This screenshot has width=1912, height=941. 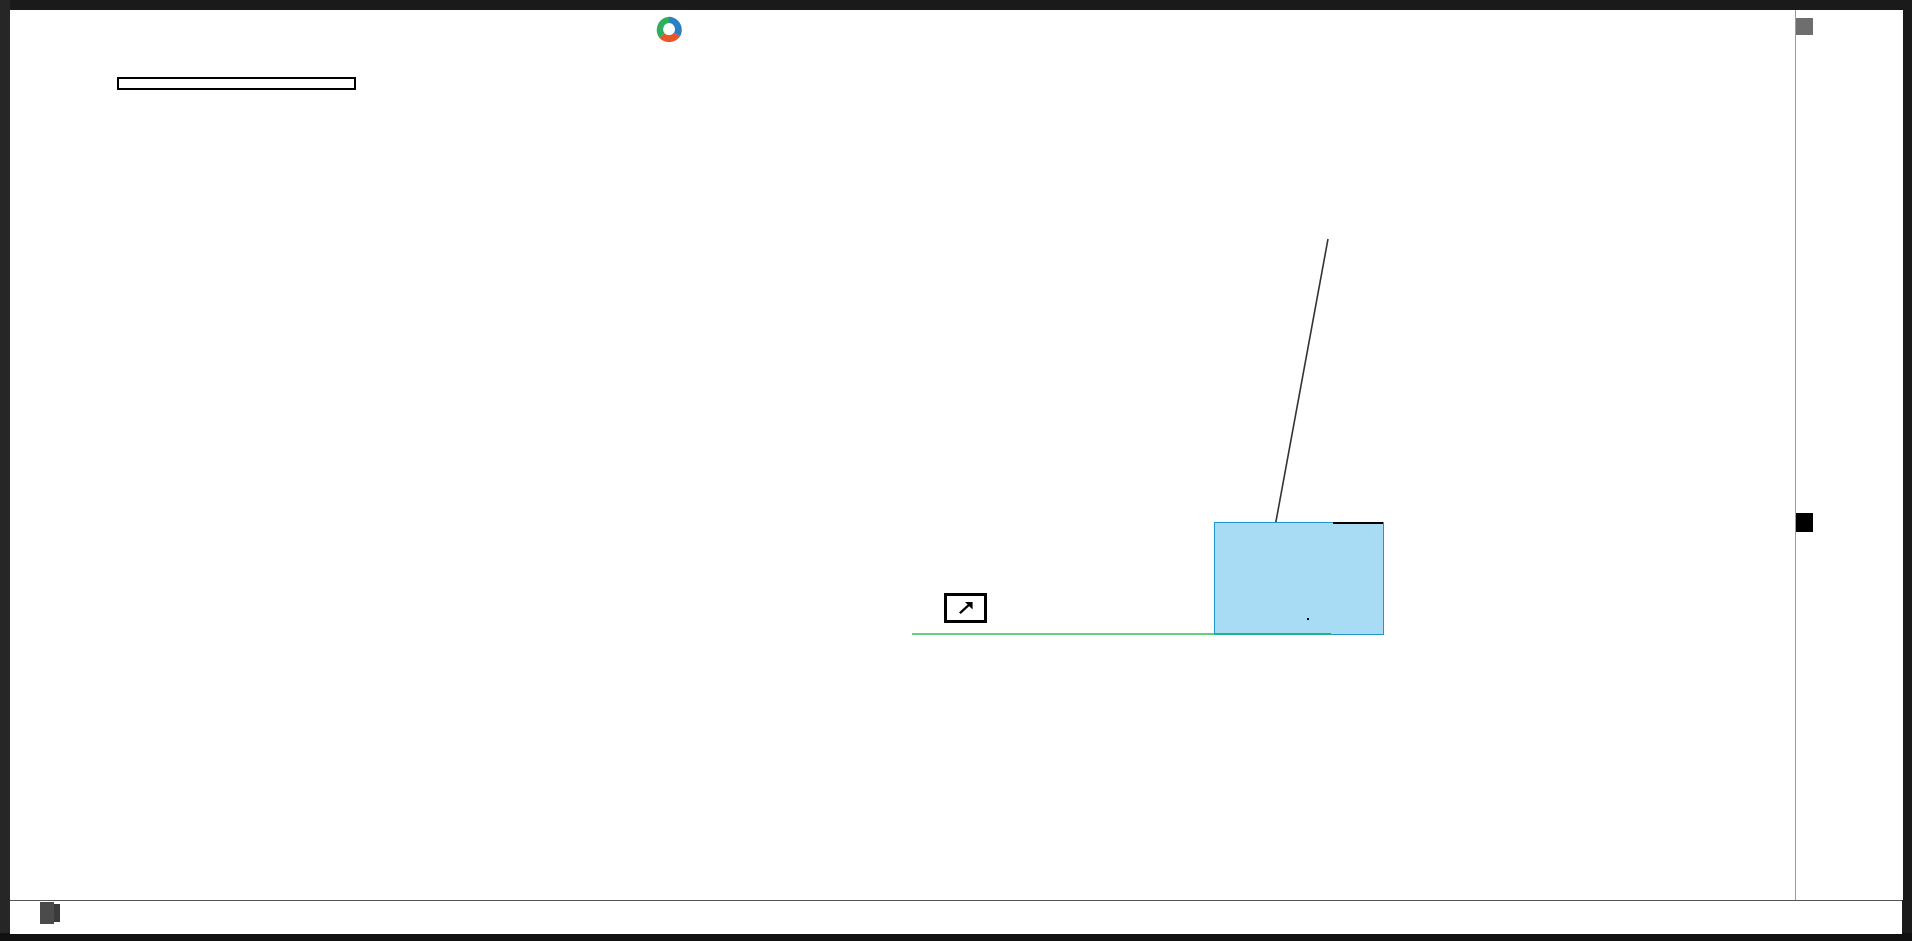 What do you see at coordinates (669, 30) in the screenshot?
I see `elliott-wave-swirl-logo-icon` at bounding box center [669, 30].